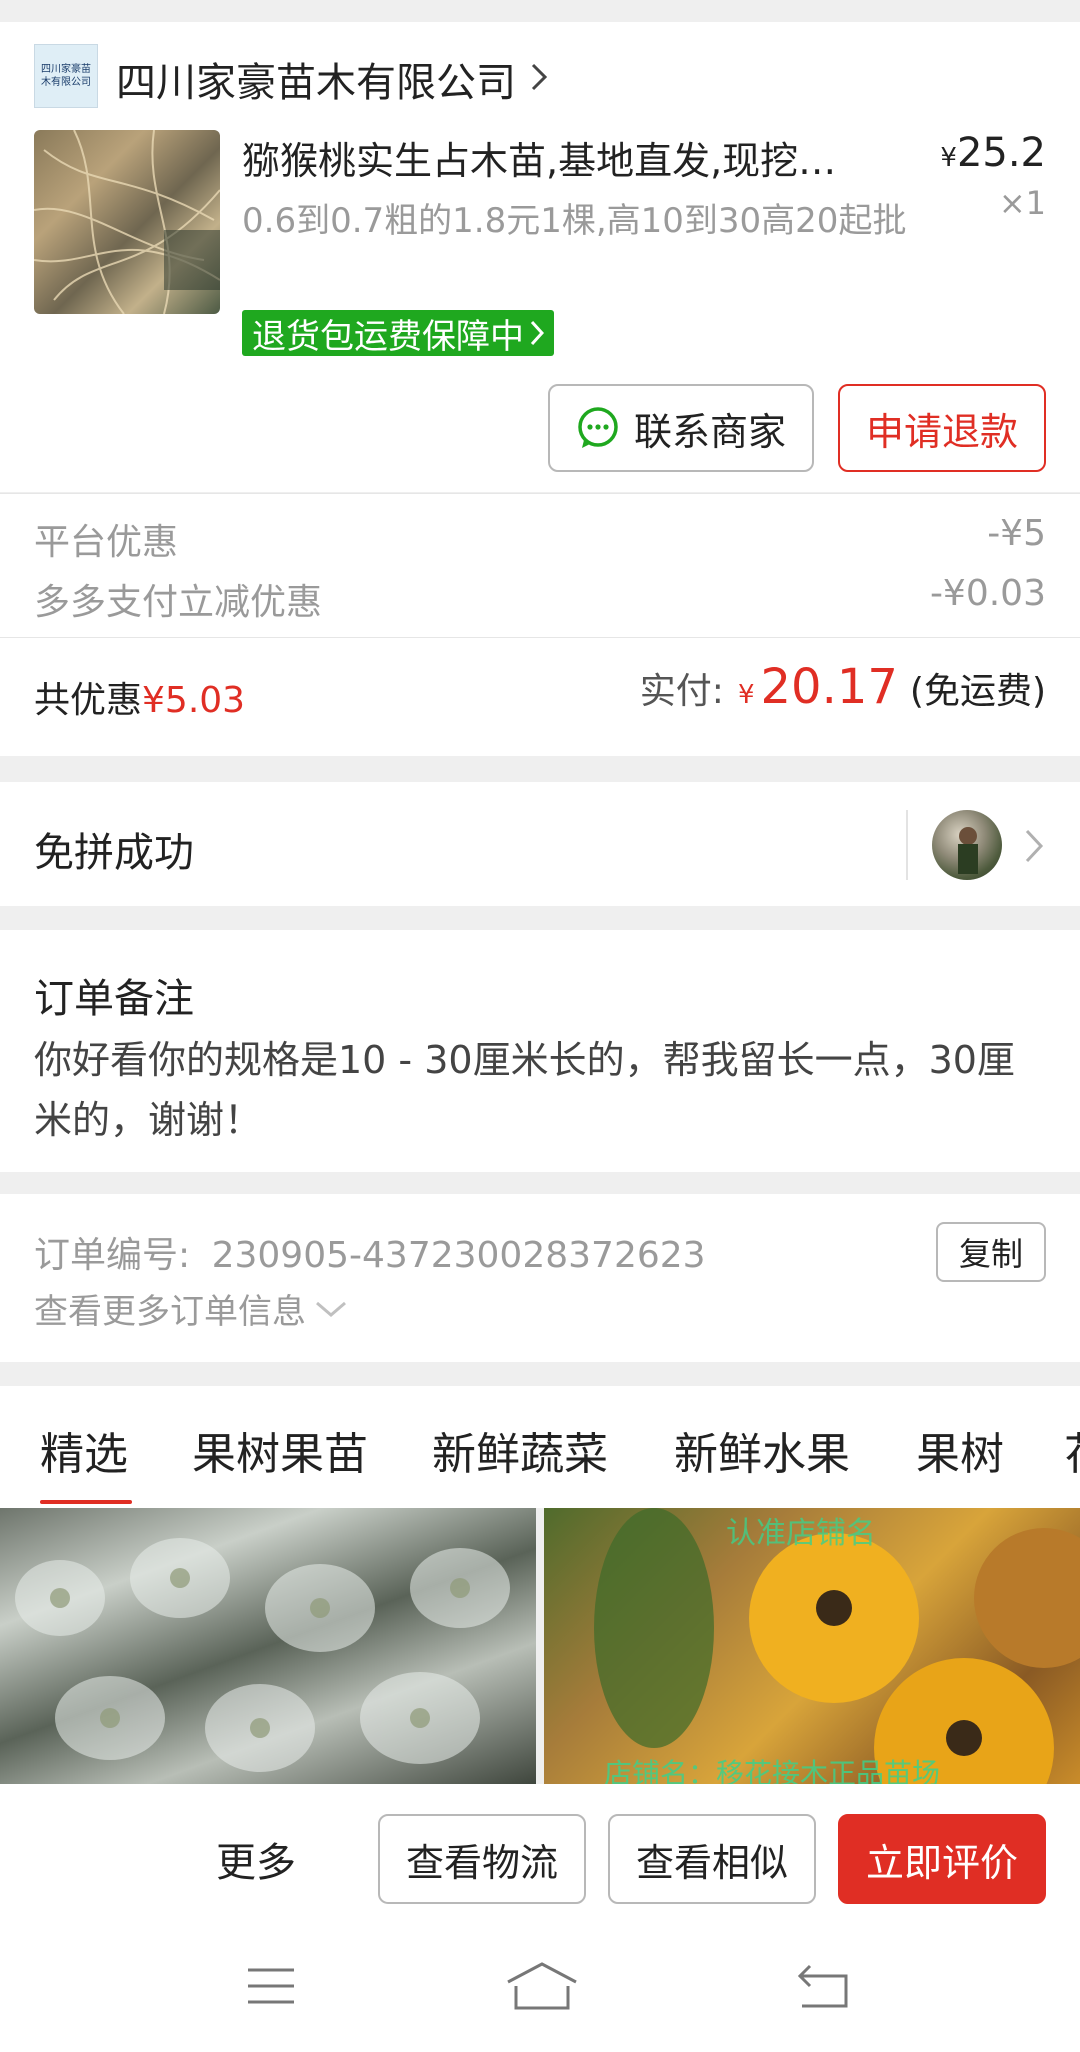  Describe the element at coordinates (712, 1859) in the screenshot. I see `view-similar-button: 查看相似` at that location.